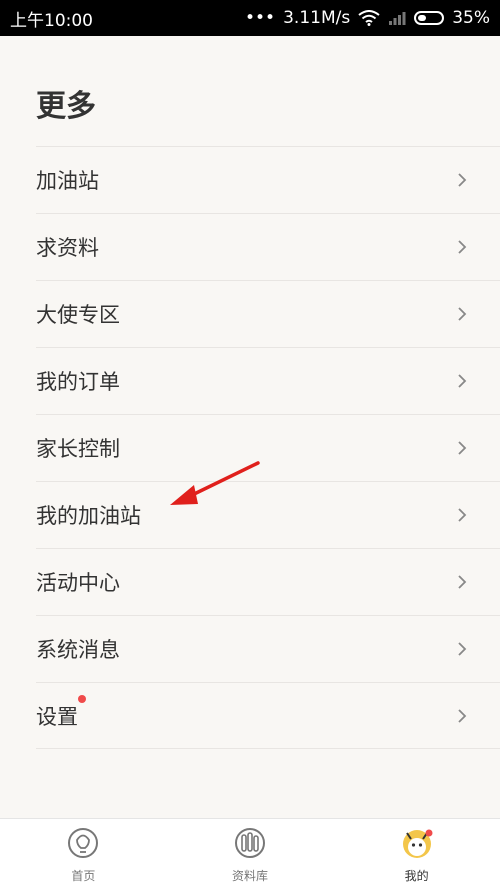 This screenshot has height=890, width=500. I want to click on settings-label-text: 设置, so click(57, 716).